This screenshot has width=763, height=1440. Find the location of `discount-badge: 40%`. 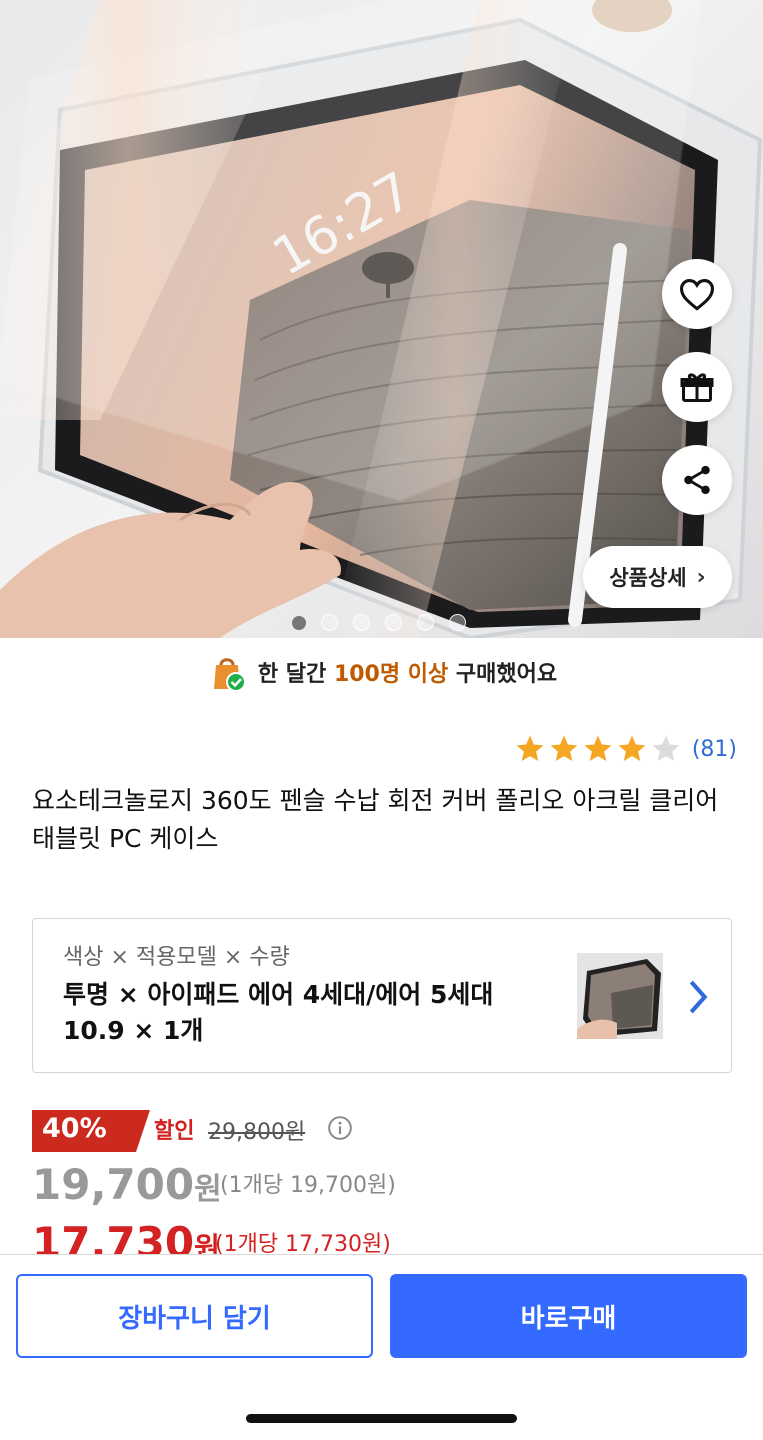

discount-badge: 40% is located at coordinates (91, 1131).